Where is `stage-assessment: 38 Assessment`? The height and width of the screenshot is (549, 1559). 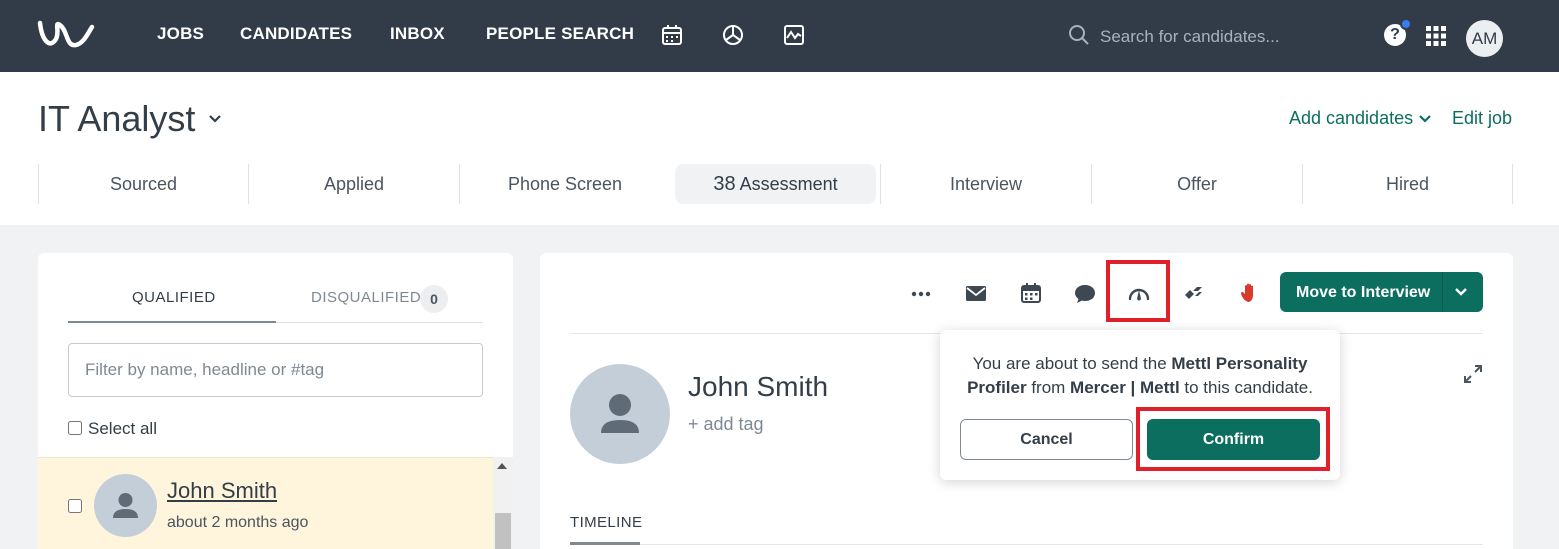 stage-assessment: 38 Assessment is located at coordinates (775, 184).